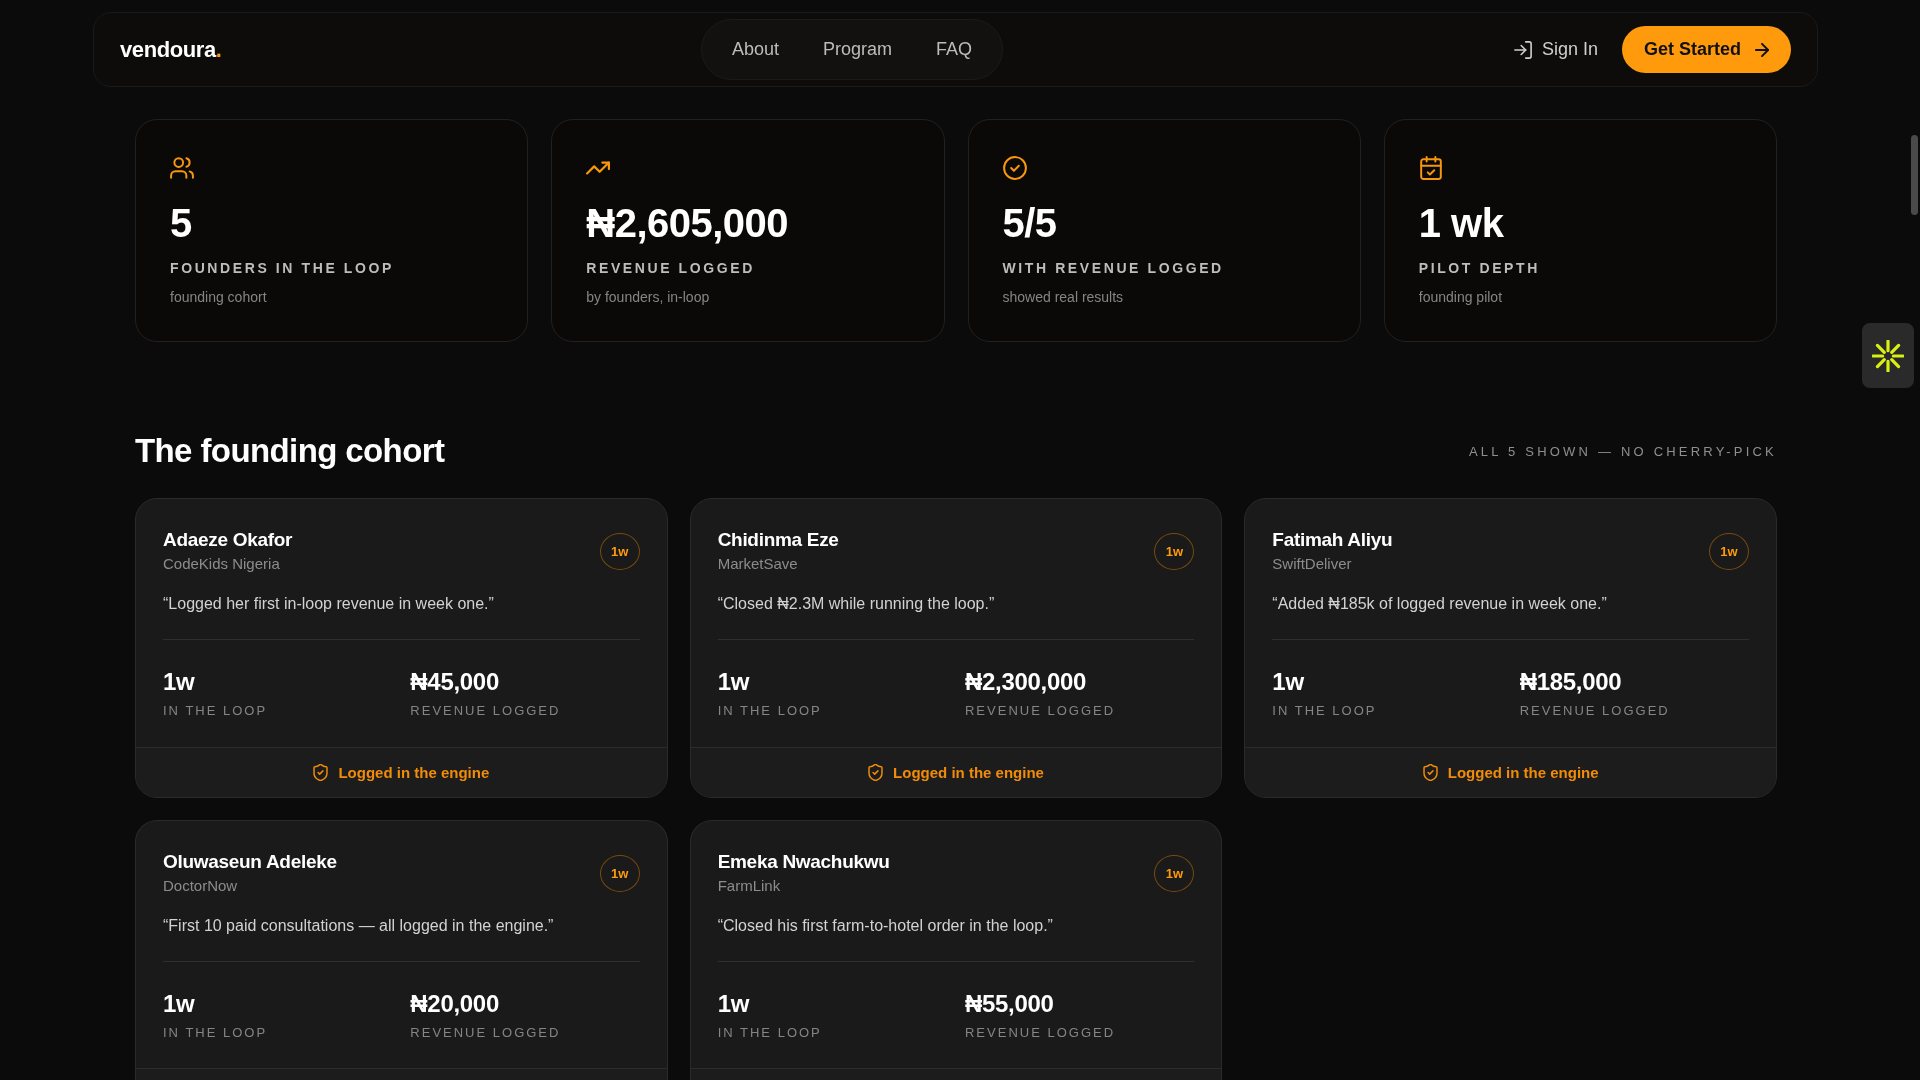 The width and height of the screenshot is (1920, 1080). I want to click on nav-link: About, so click(756, 49).